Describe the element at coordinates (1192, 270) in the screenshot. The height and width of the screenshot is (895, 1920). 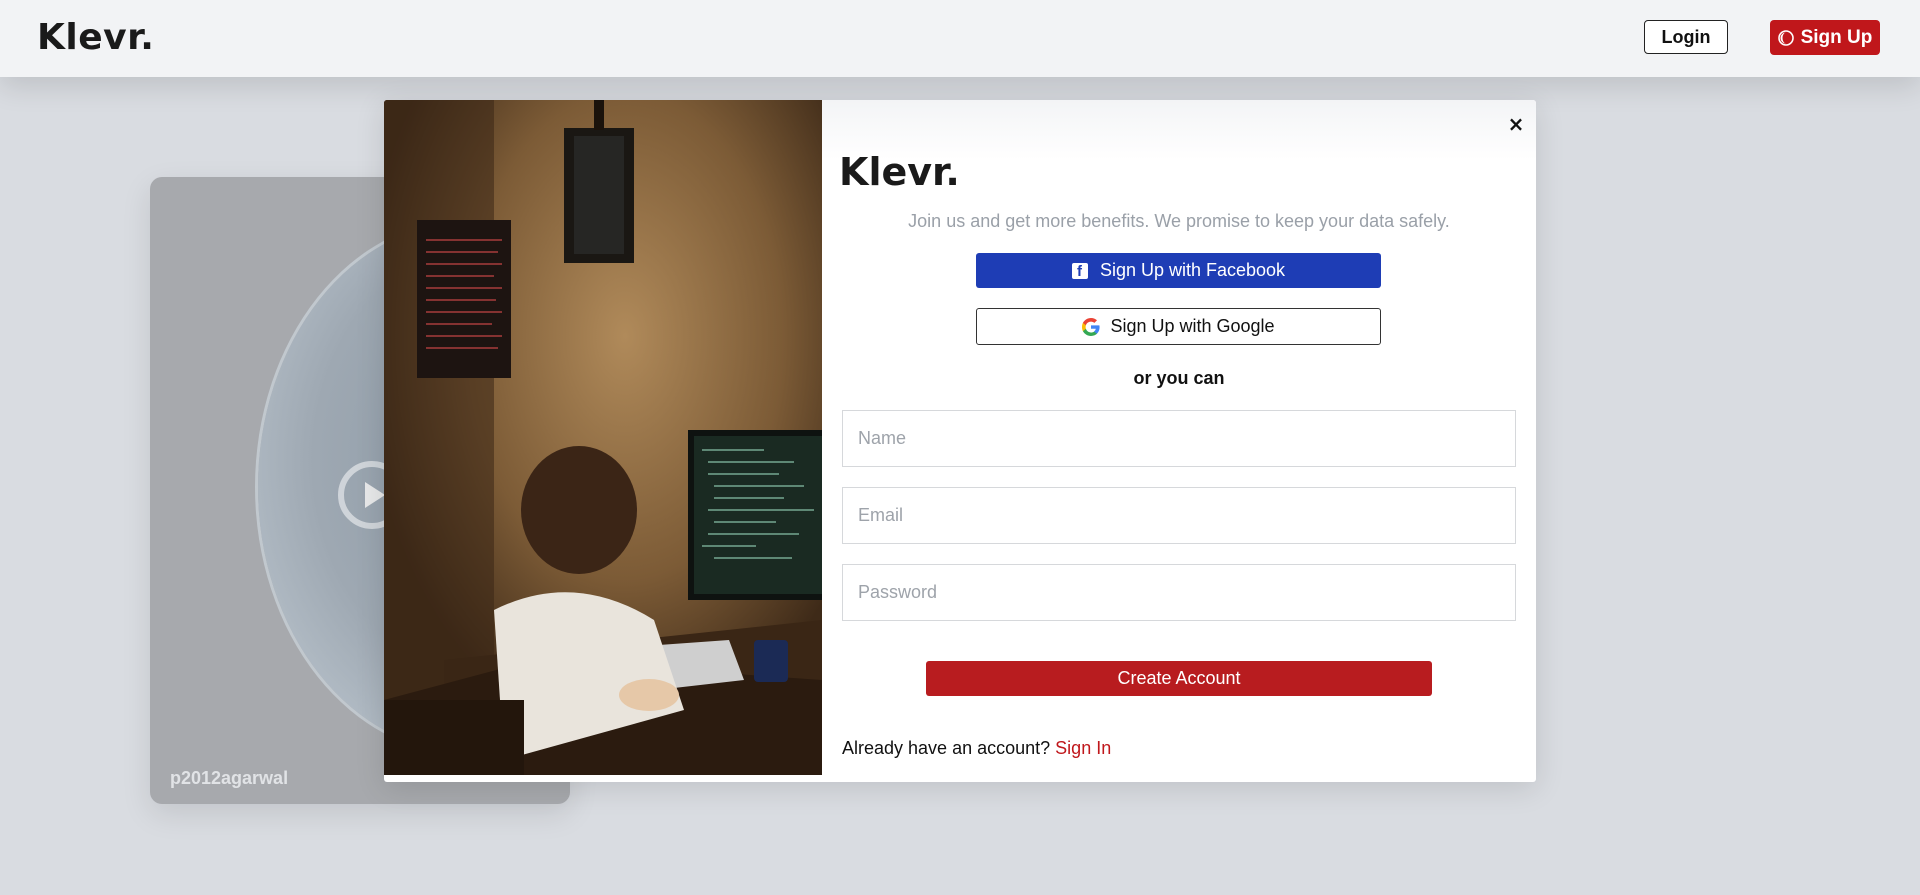
I see `facebook-signup-label: Sign Up with Facebook` at that location.